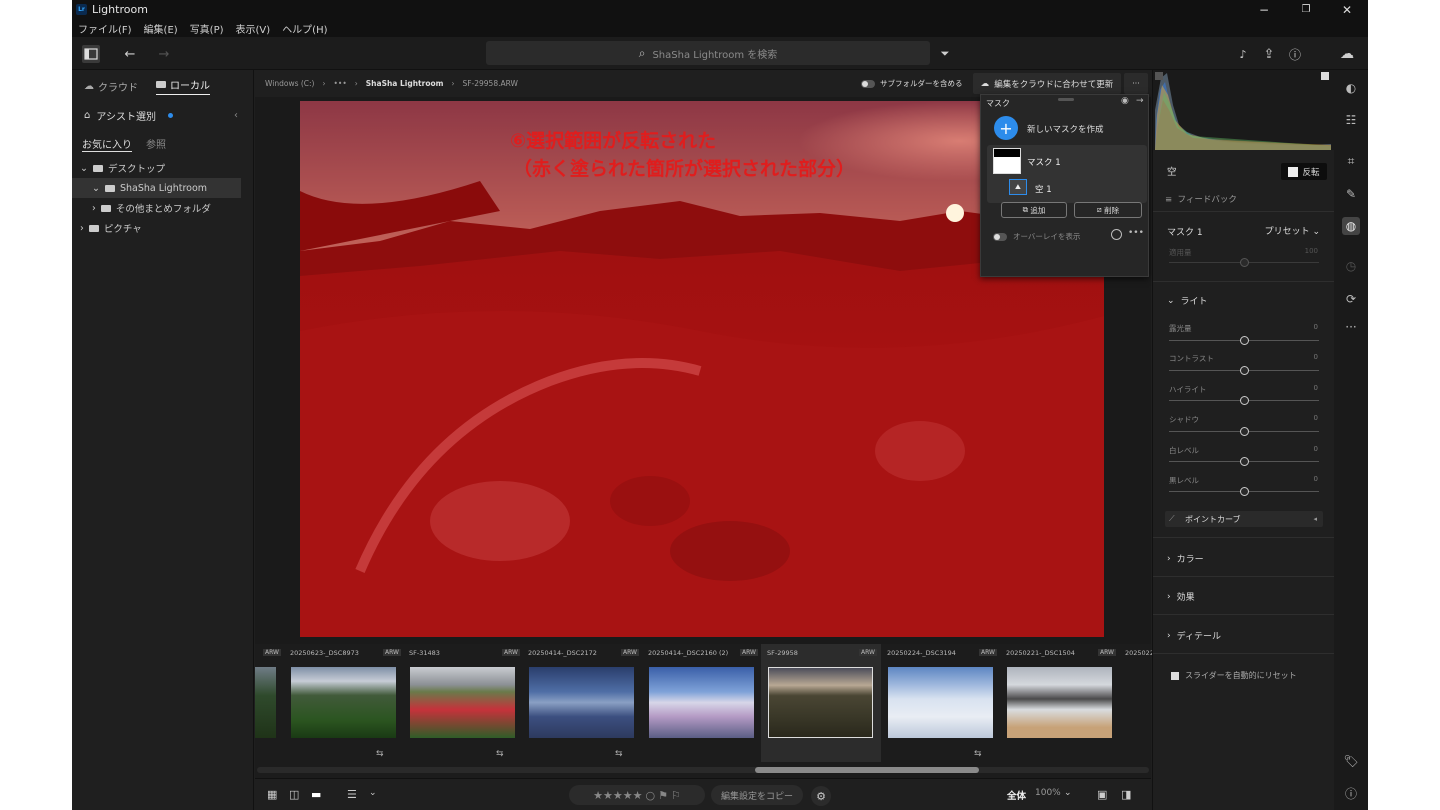 The image size is (1440, 810). I want to click on close-button: ✕, so click(1347, 9).